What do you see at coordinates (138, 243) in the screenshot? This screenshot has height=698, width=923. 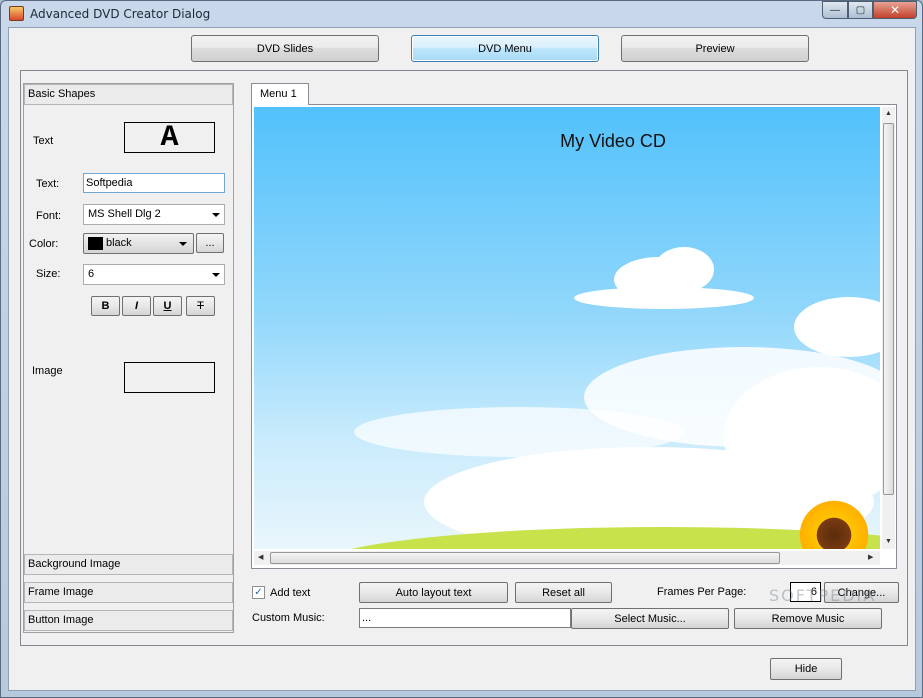 I see `color-select: black` at bounding box center [138, 243].